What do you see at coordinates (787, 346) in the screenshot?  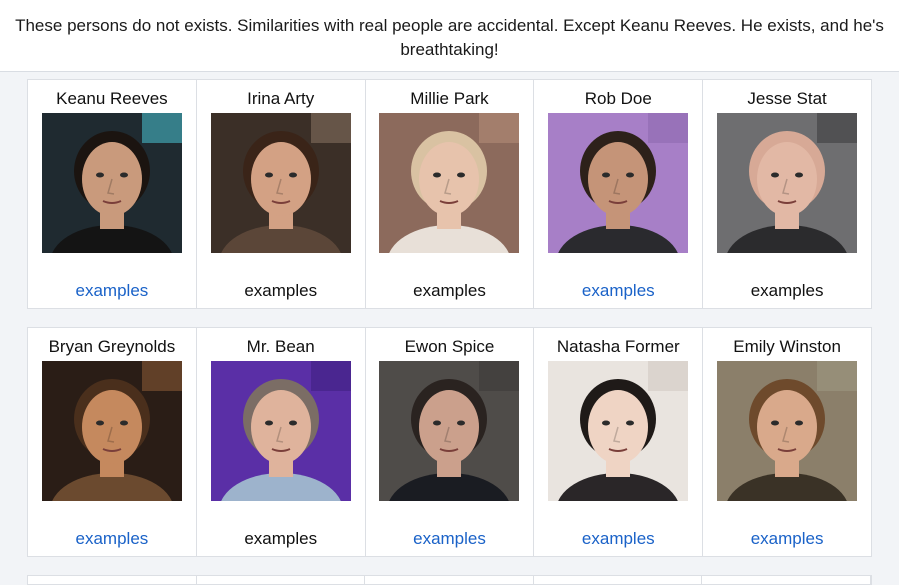 I see `person-name: Emily Winston` at bounding box center [787, 346].